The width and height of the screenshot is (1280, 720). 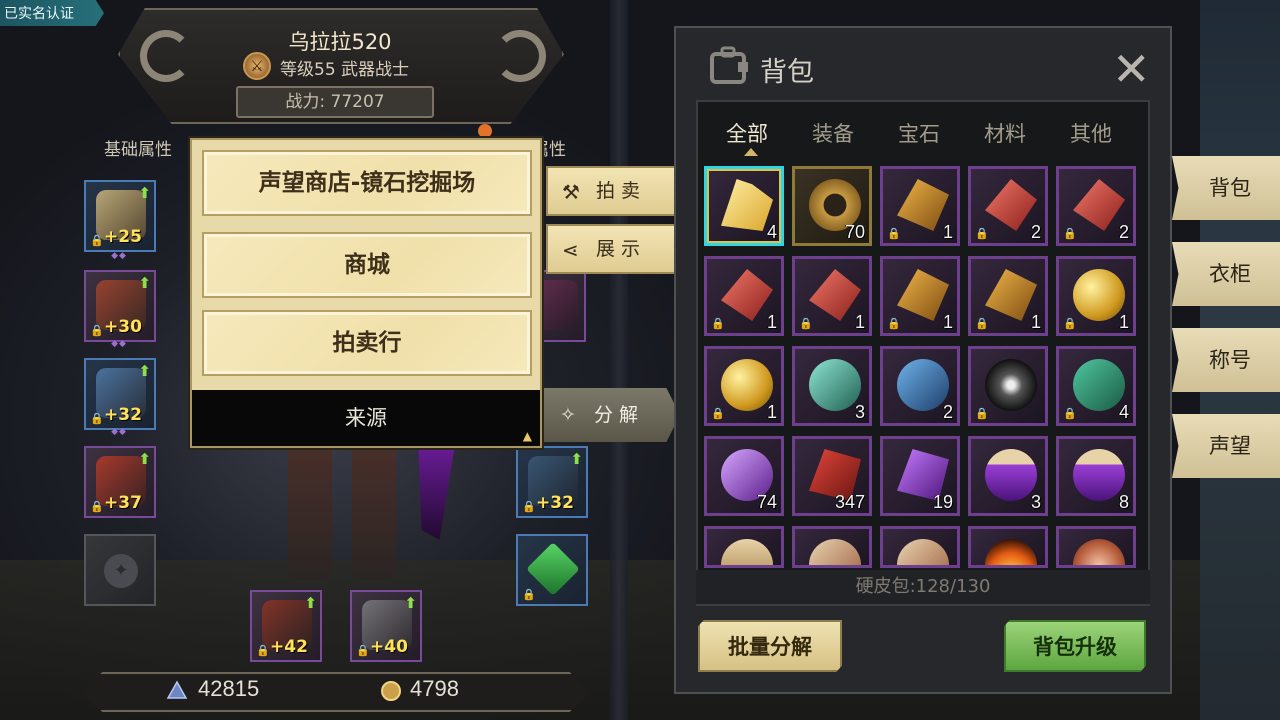 I want to click on equip-slot-chest: ⬆ 🔒 +32, so click(x=120, y=394).